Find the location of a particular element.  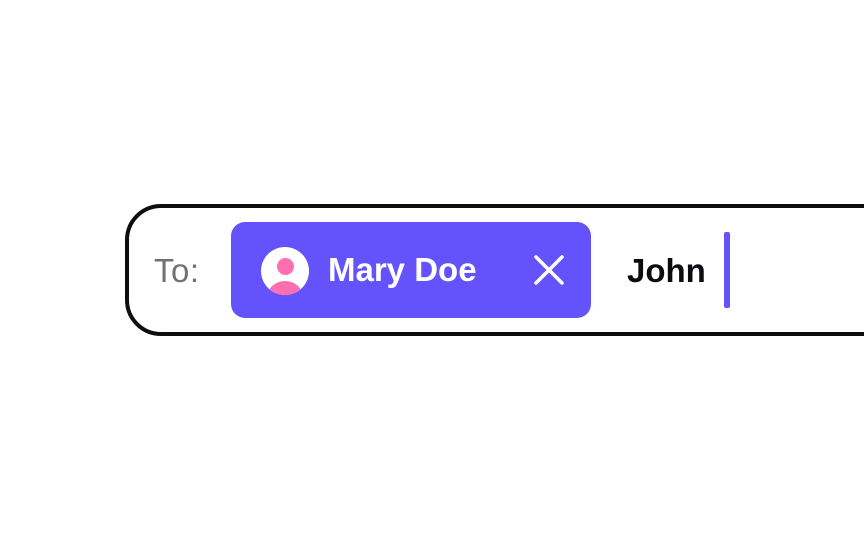

text-caret is located at coordinates (727, 270).